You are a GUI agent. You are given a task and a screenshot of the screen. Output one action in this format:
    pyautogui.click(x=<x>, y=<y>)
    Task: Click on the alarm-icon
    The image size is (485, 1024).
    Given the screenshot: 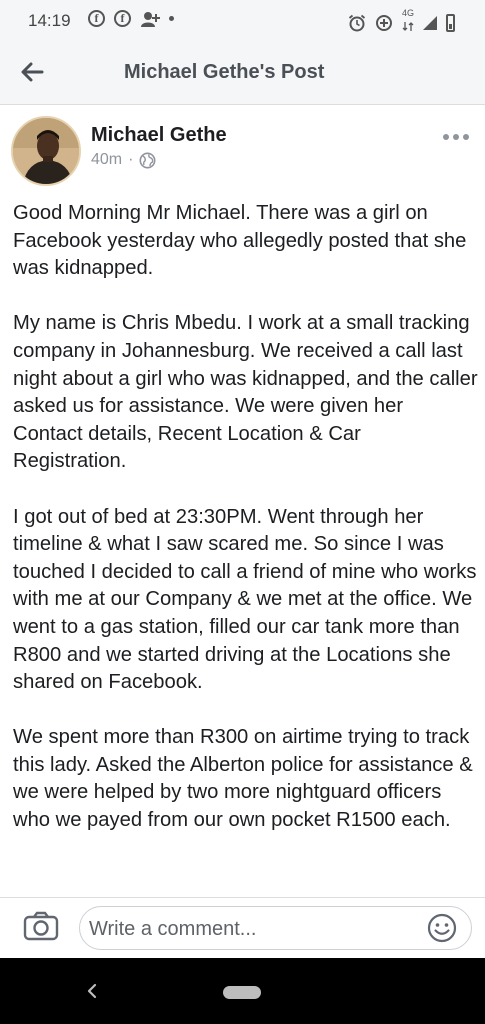 What is the action you would take?
    pyautogui.click(x=357, y=22)
    